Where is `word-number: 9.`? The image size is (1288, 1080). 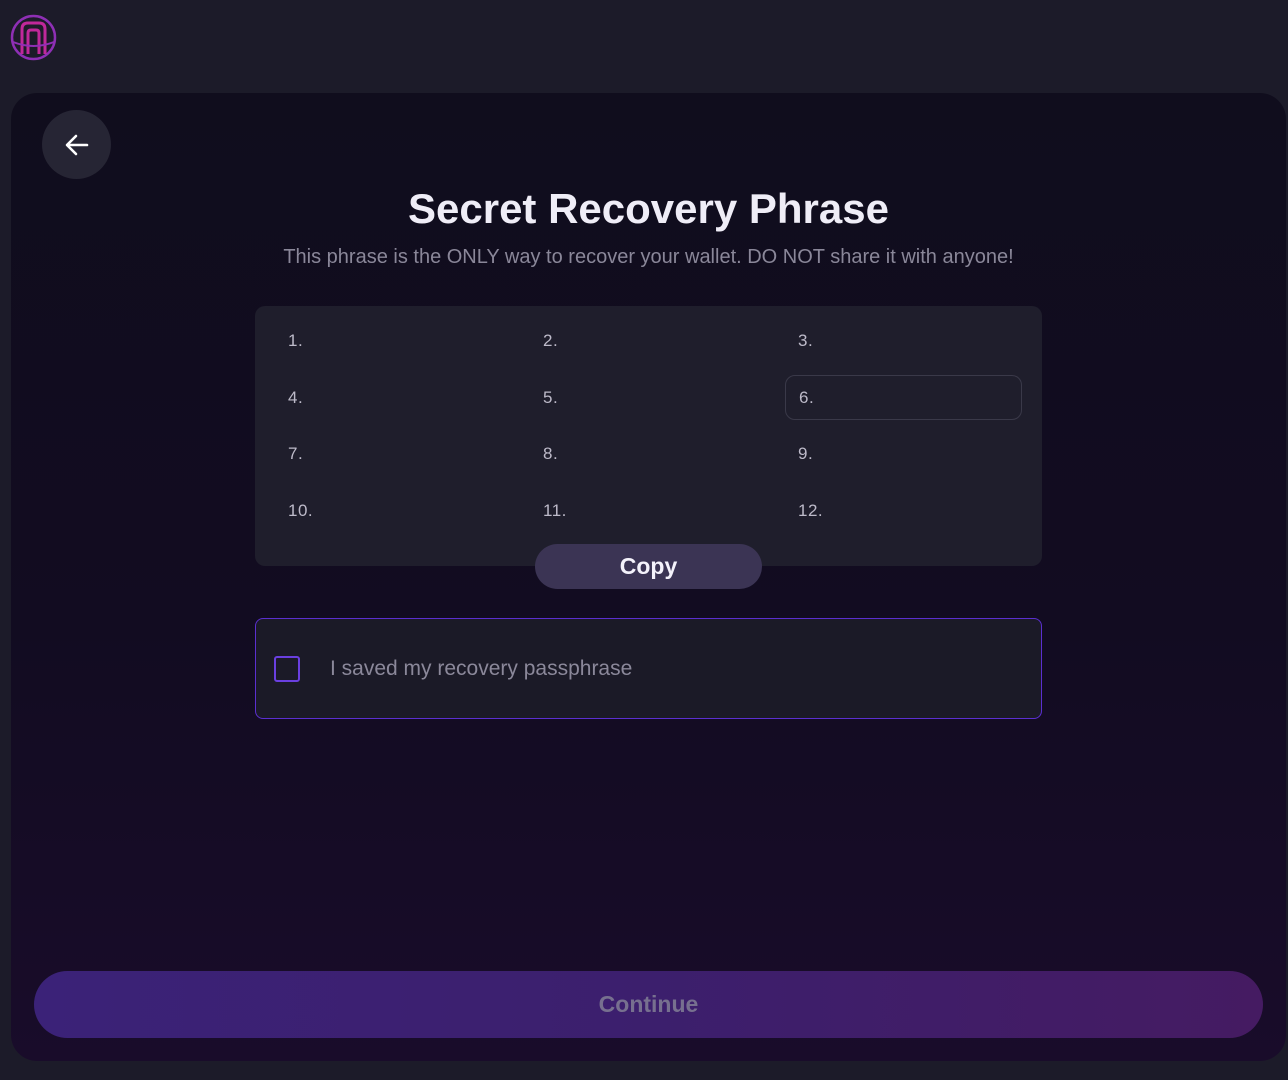 word-number: 9. is located at coordinates (806, 453).